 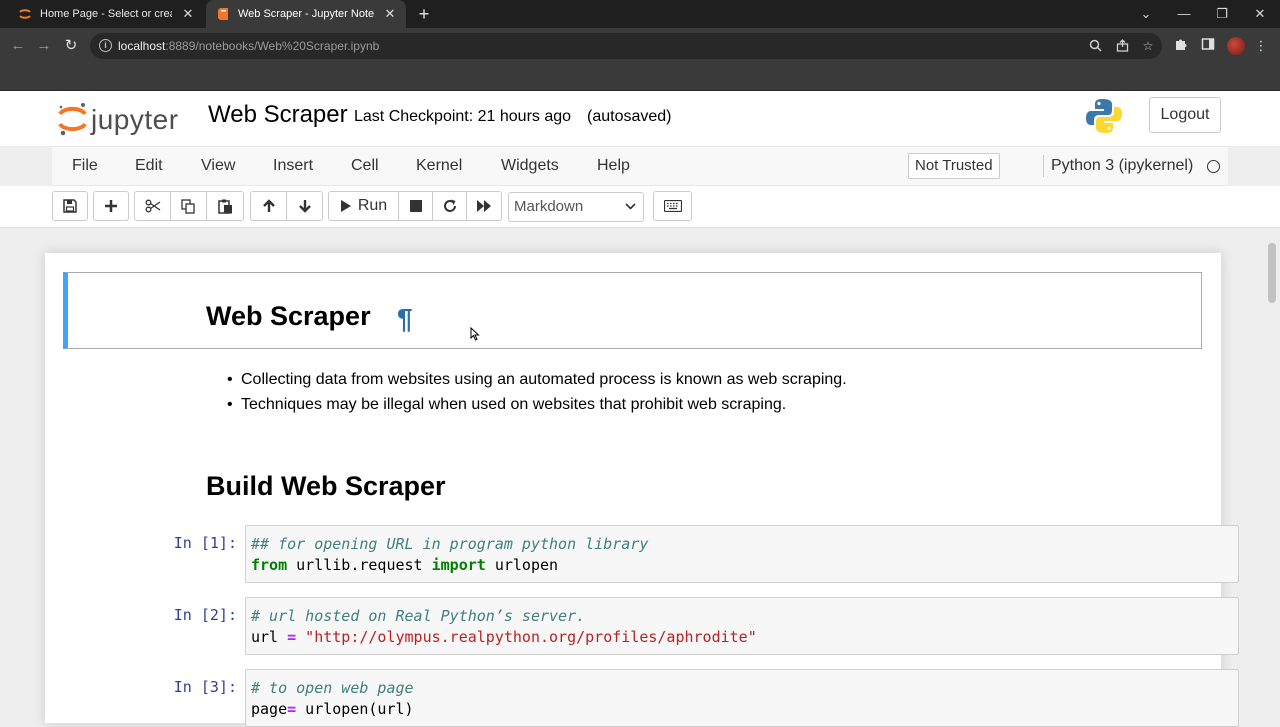 What do you see at coordinates (1148, 46) in the screenshot?
I see `bookmark-star-icon: ☆` at bounding box center [1148, 46].